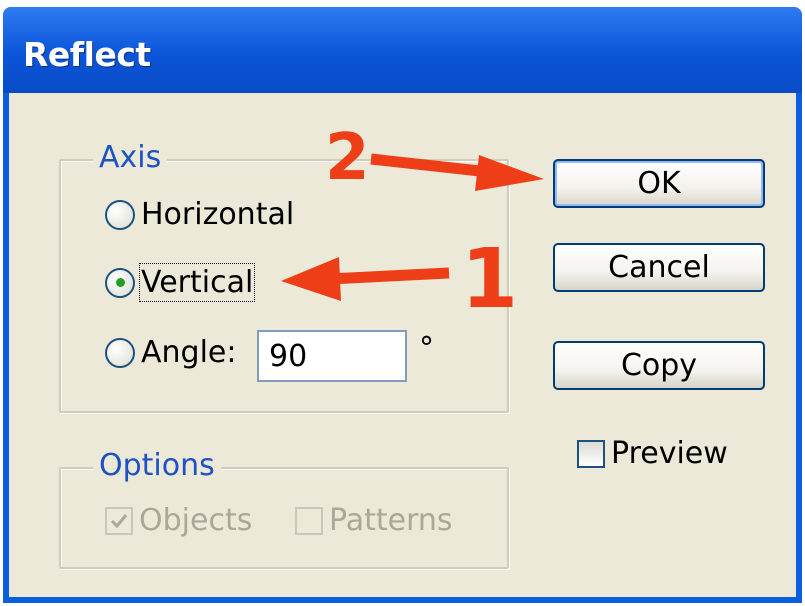 Image resolution: width=805 pixels, height=606 pixels. I want to click on arrow-2-icon, so click(457, 172).